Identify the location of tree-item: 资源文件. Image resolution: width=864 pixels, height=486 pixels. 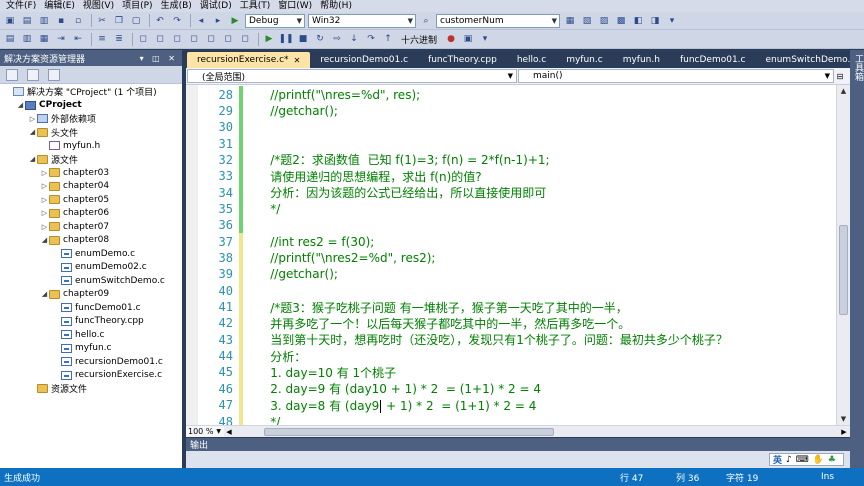
(91, 389).